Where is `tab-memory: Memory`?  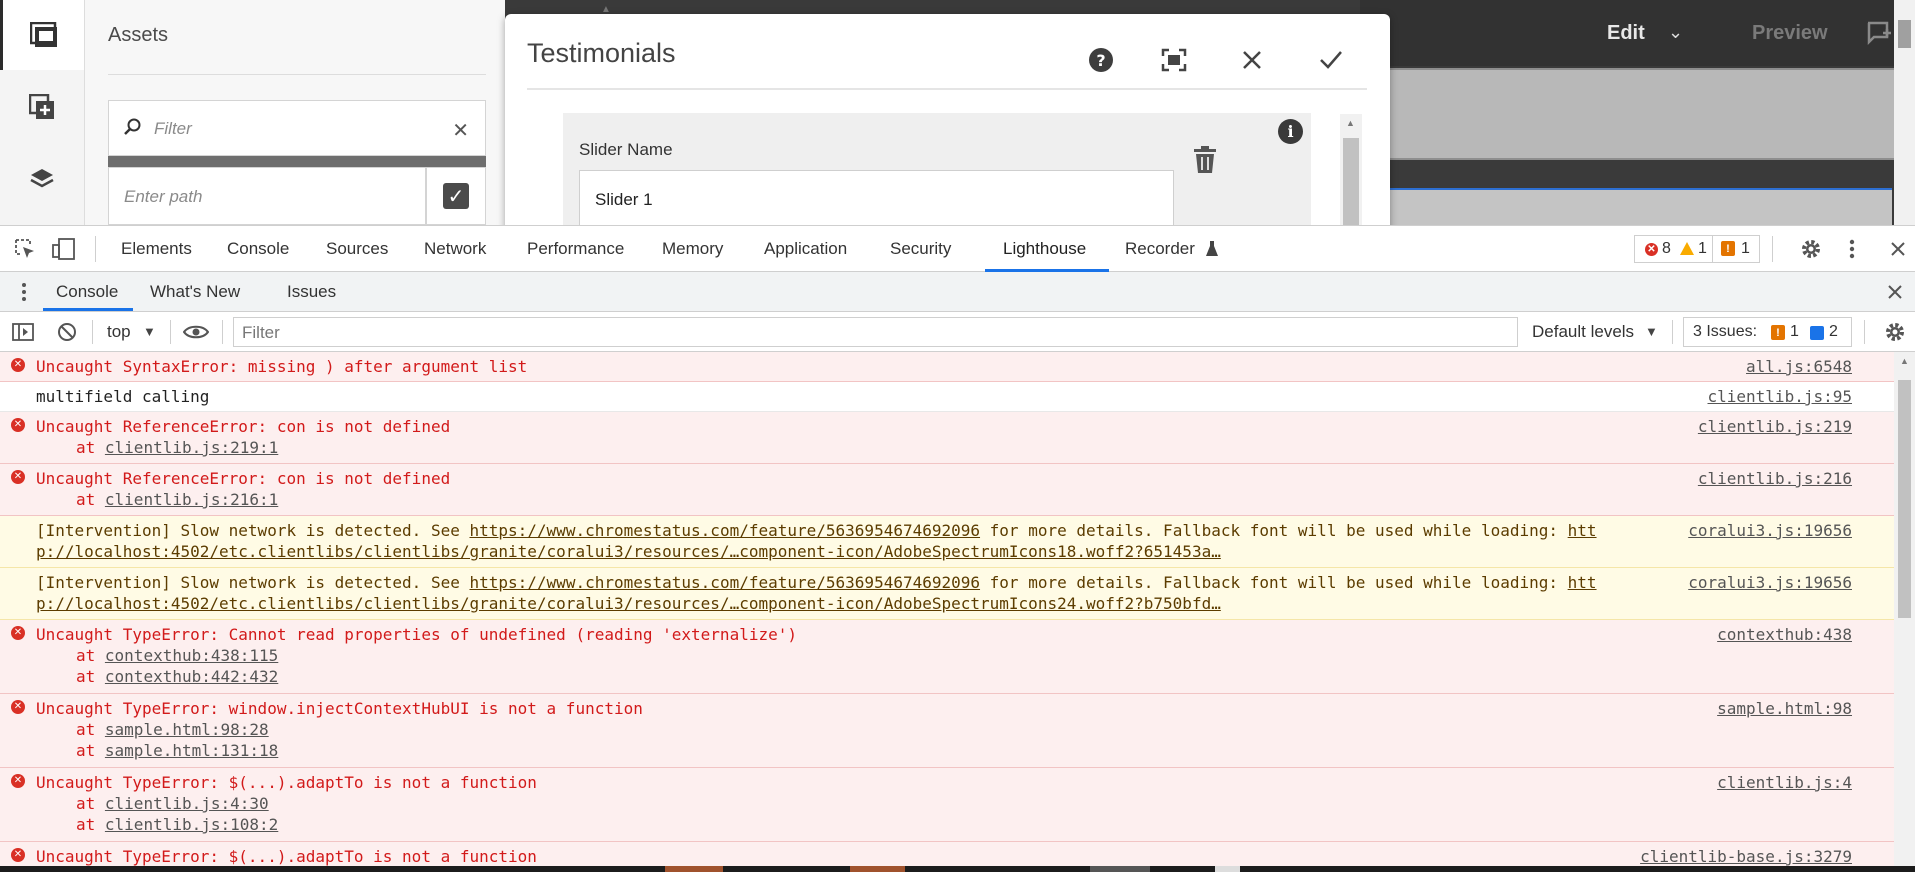 tab-memory: Memory is located at coordinates (692, 249).